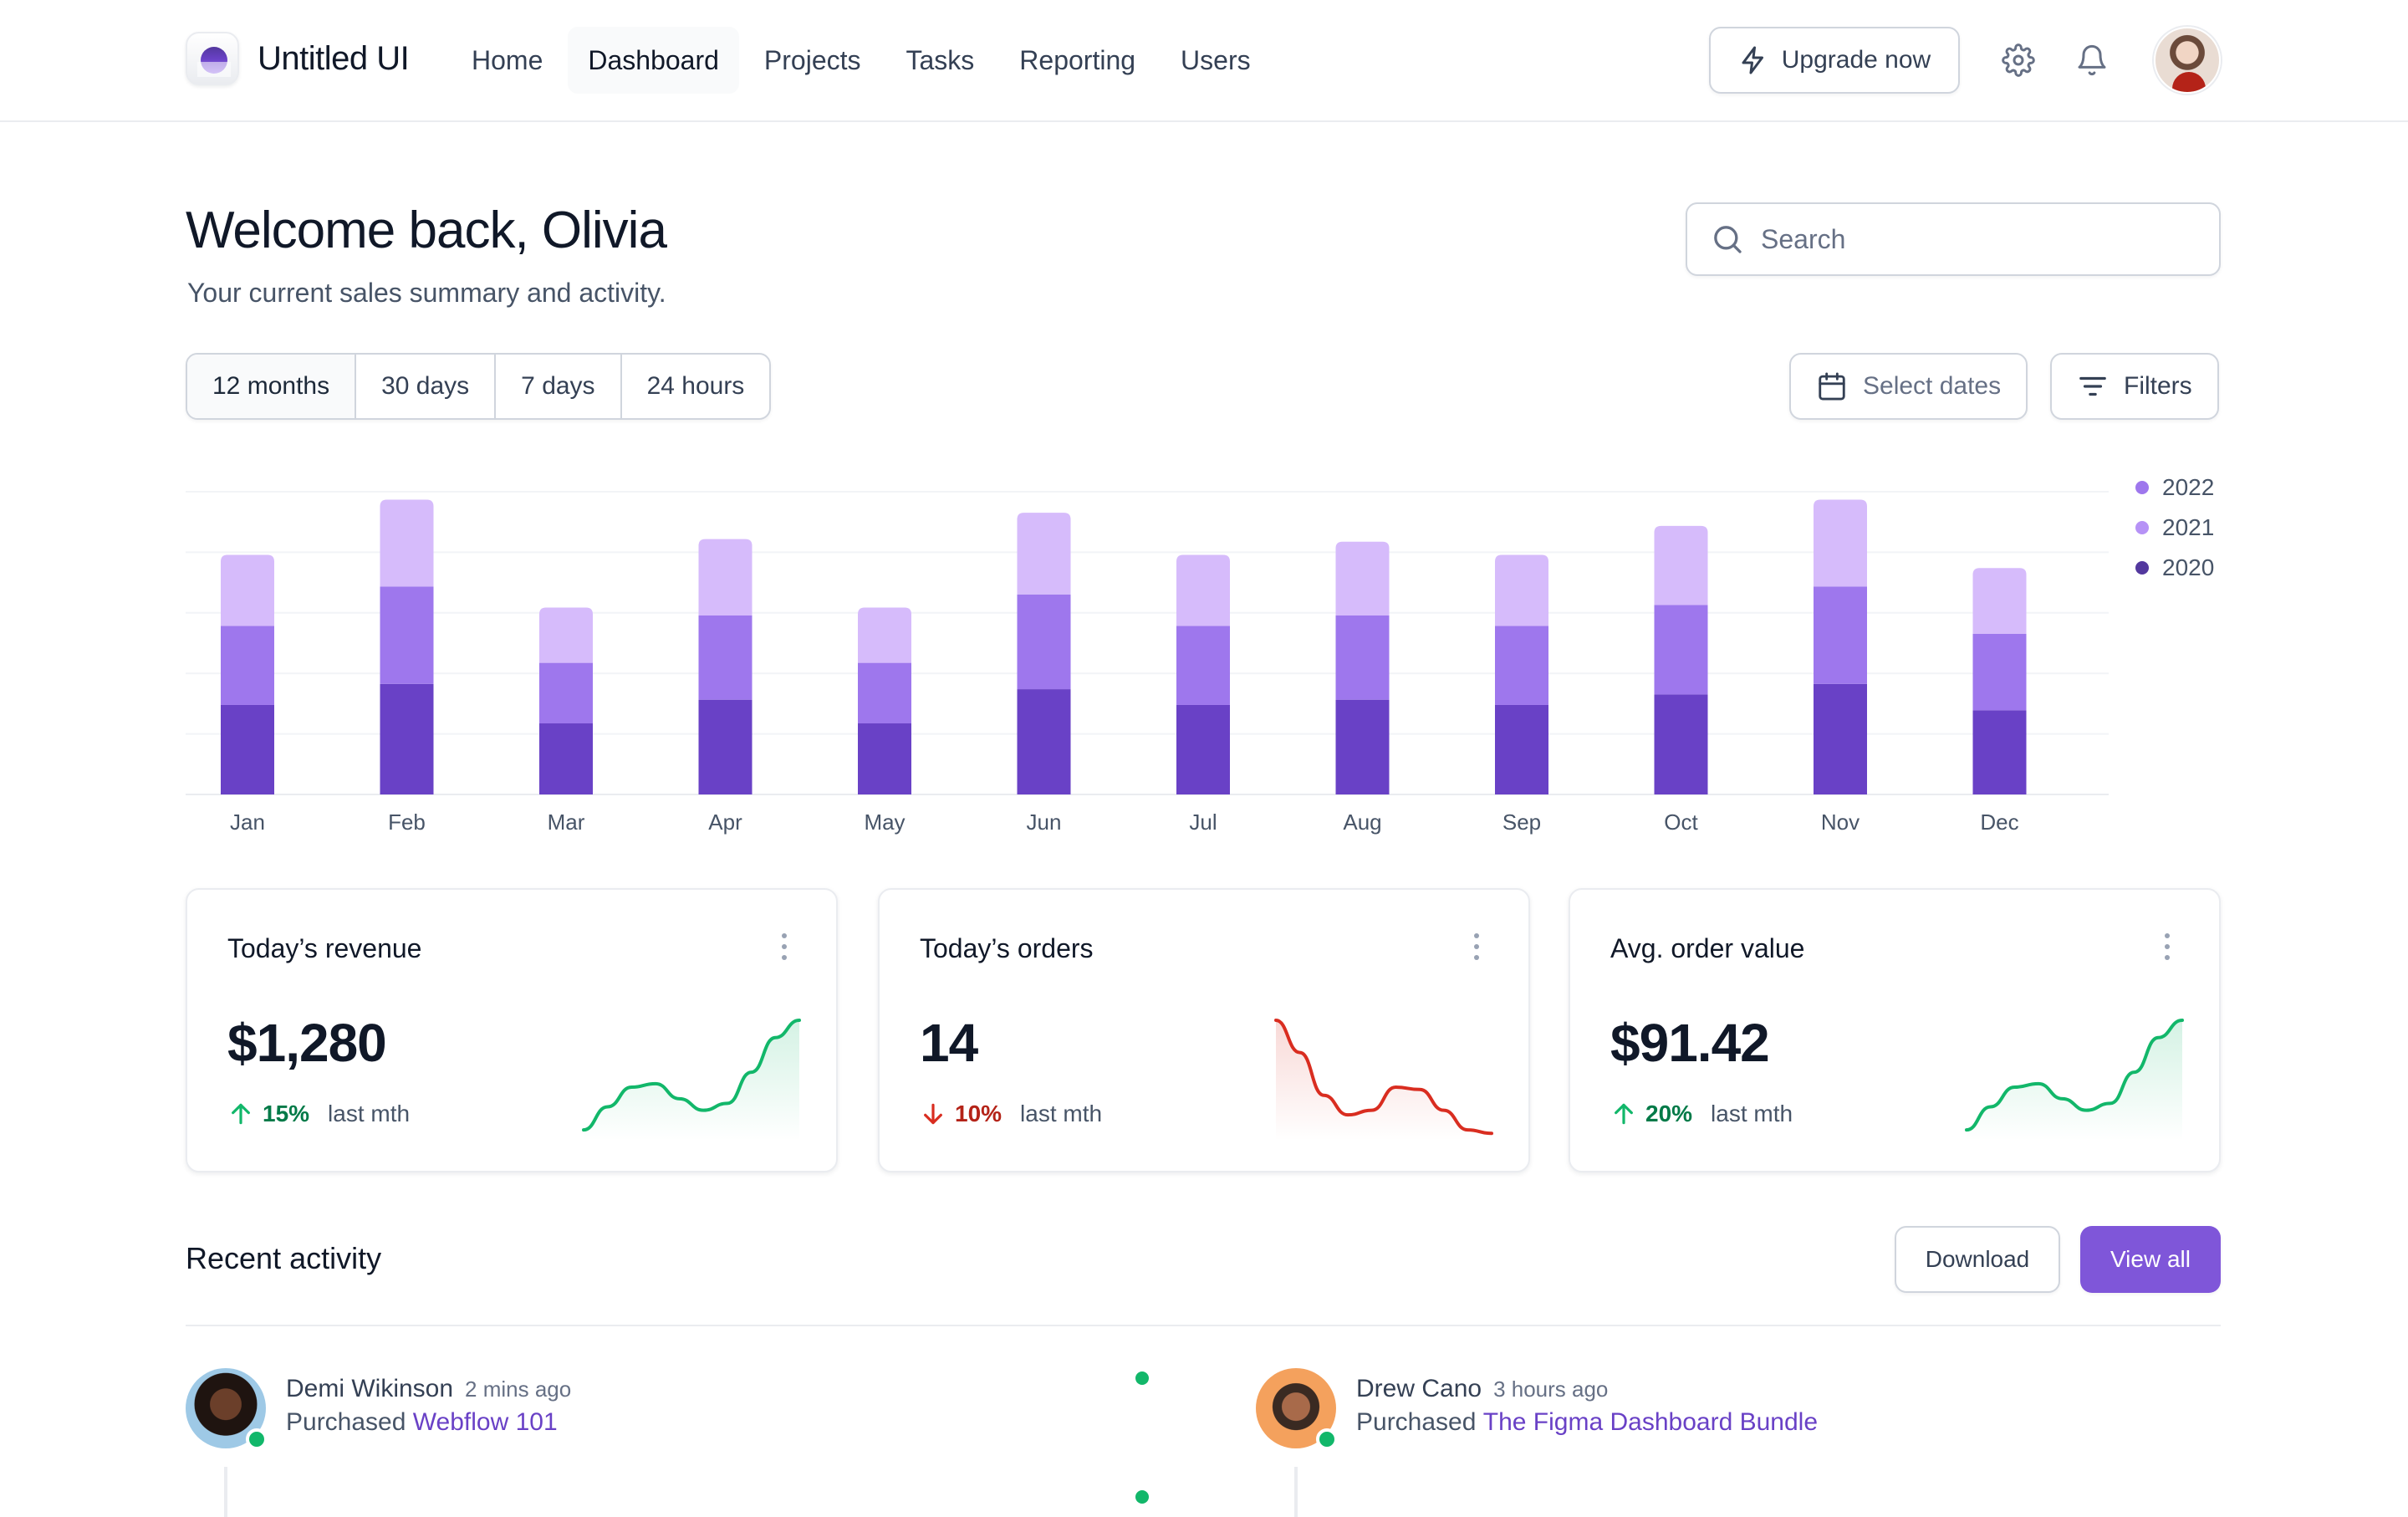 This screenshot has width=2408, height=1517. I want to click on x-tick-label: Aug, so click(1362, 822).